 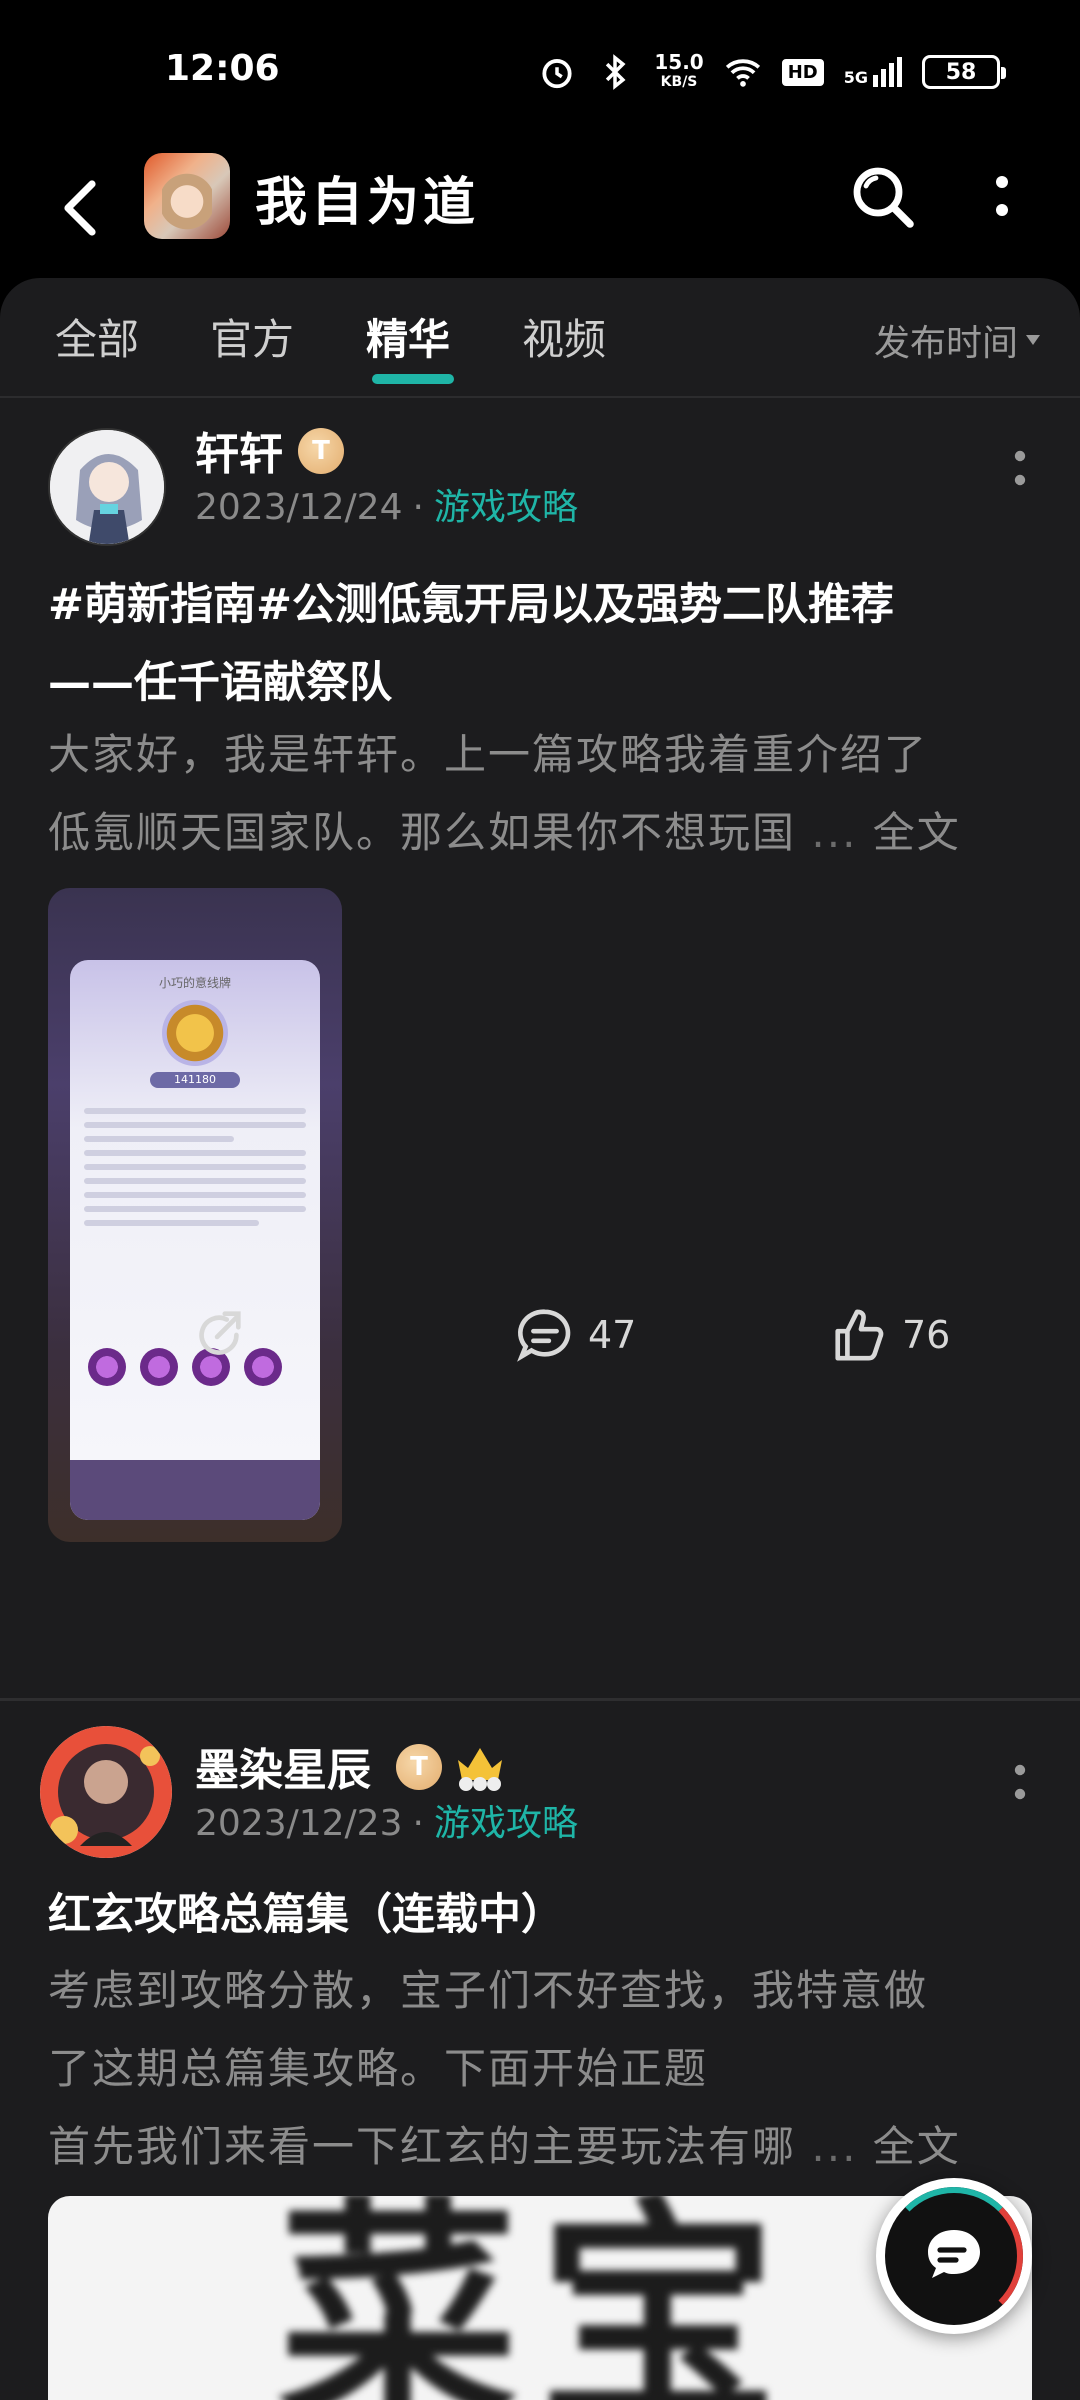 What do you see at coordinates (961, 72) in the screenshot?
I see `battery-level: 58` at bounding box center [961, 72].